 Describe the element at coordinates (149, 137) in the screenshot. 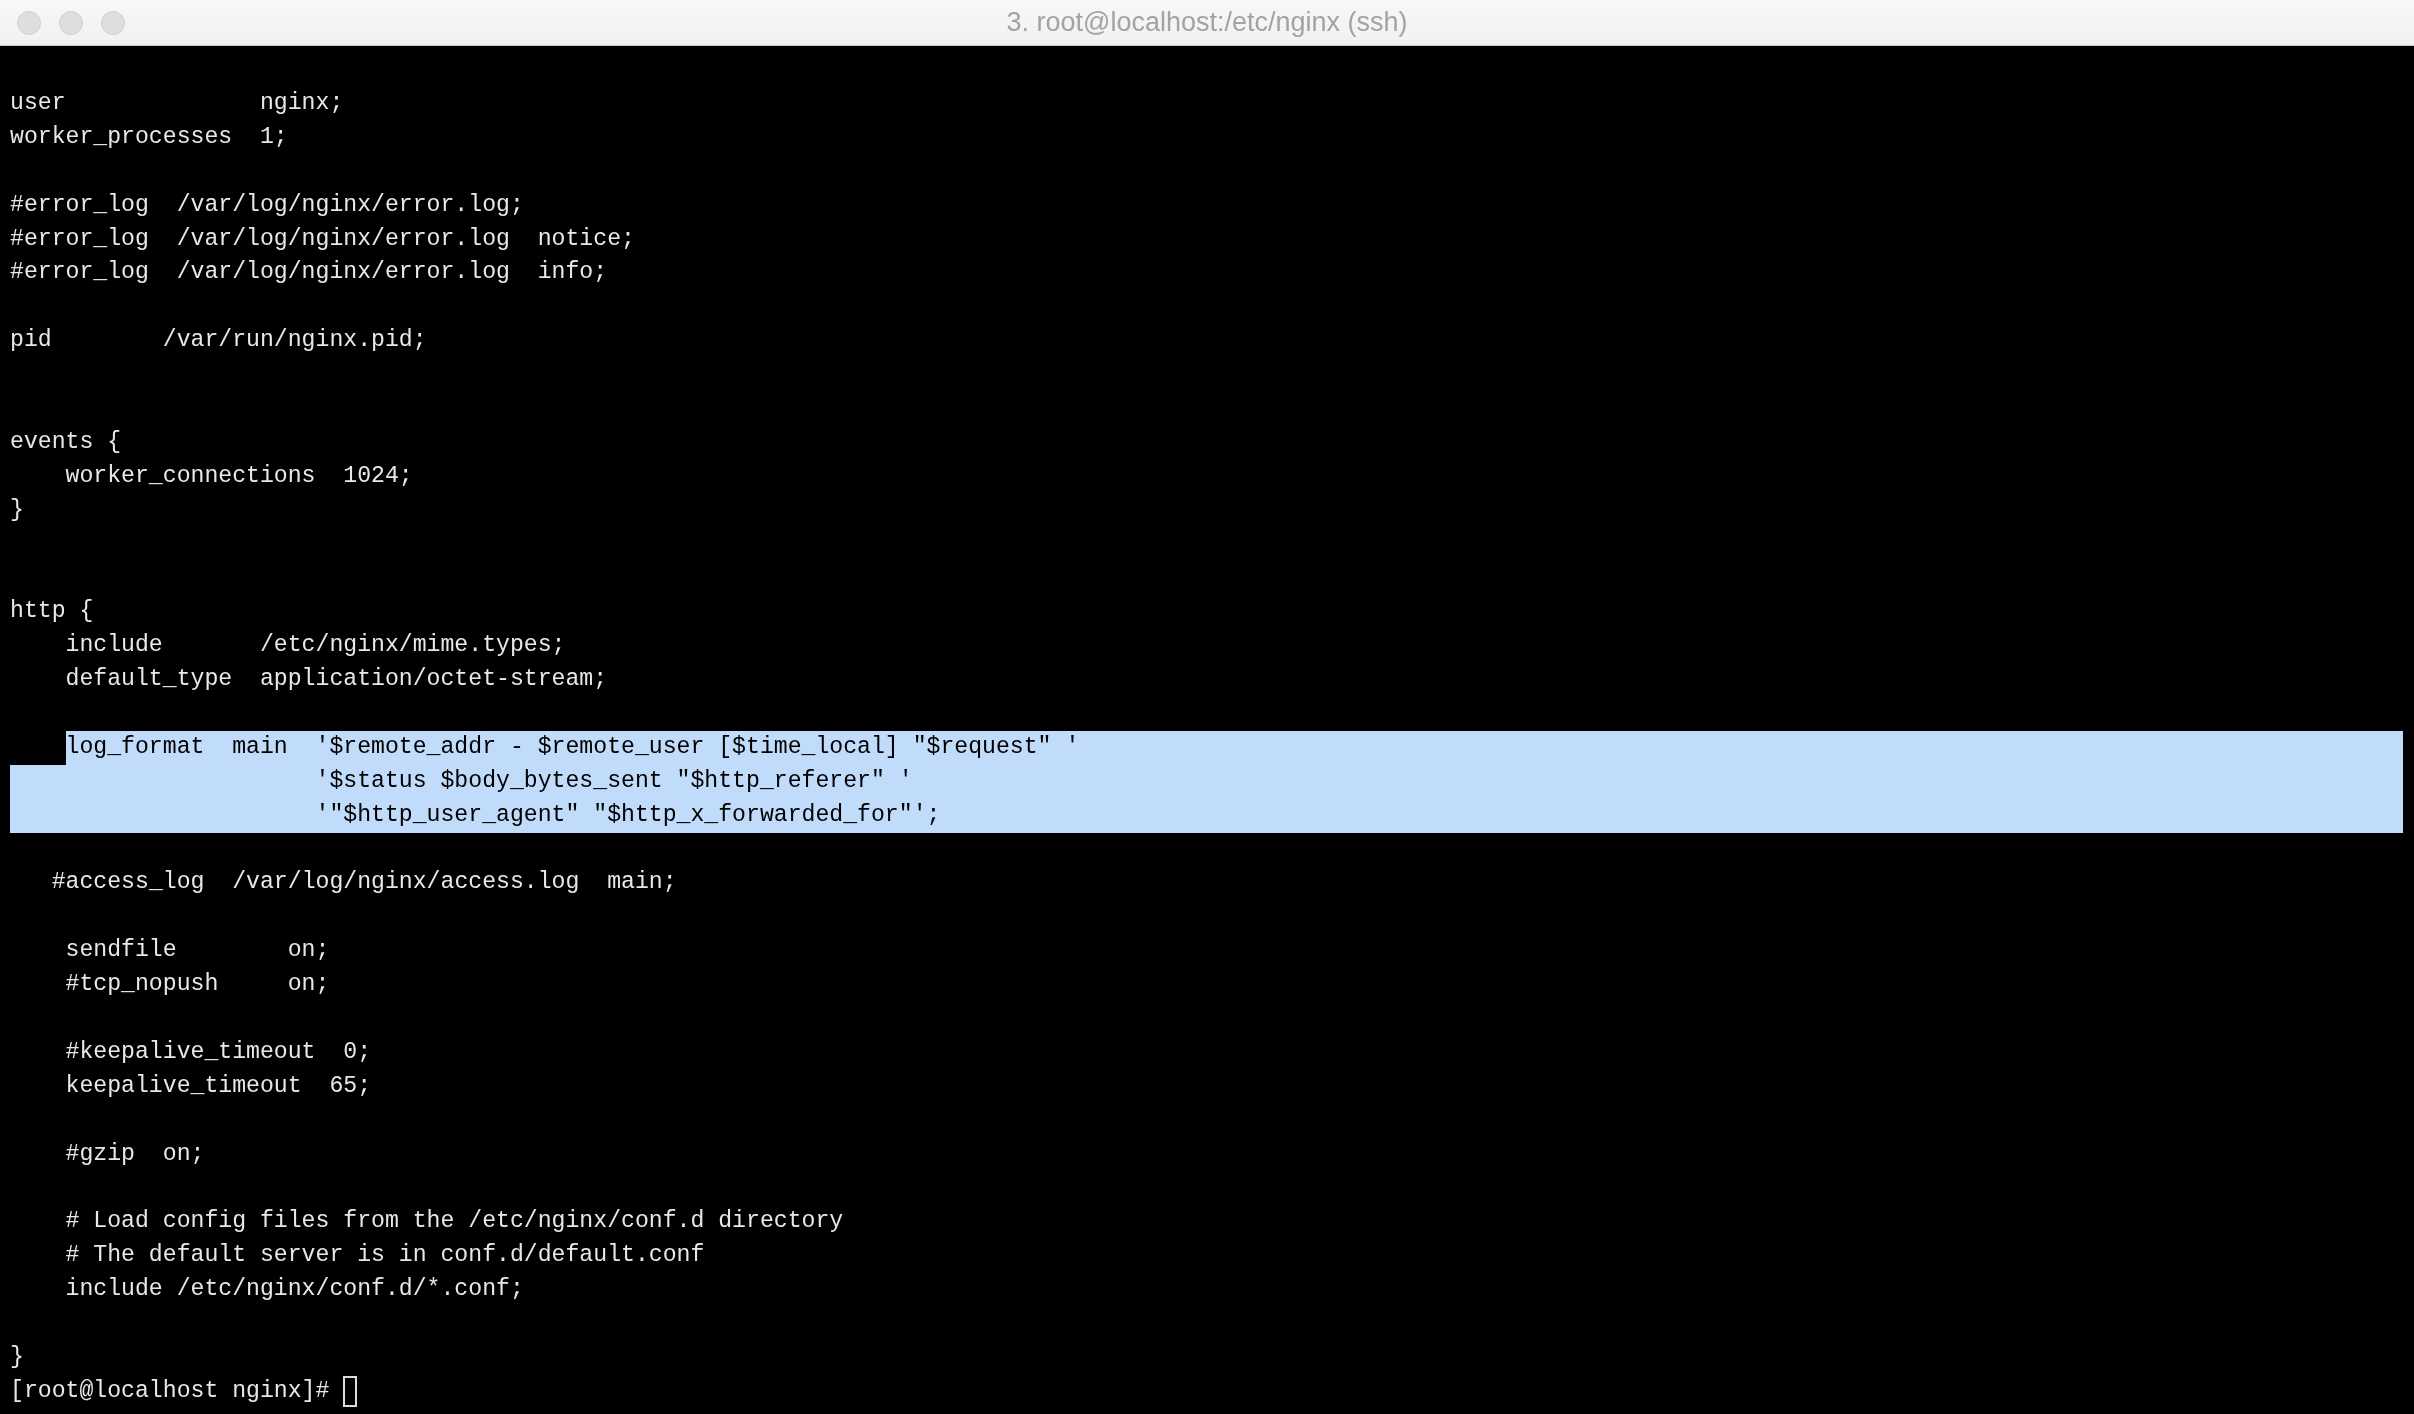

I see `config-line: worker_processes 1;` at that location.